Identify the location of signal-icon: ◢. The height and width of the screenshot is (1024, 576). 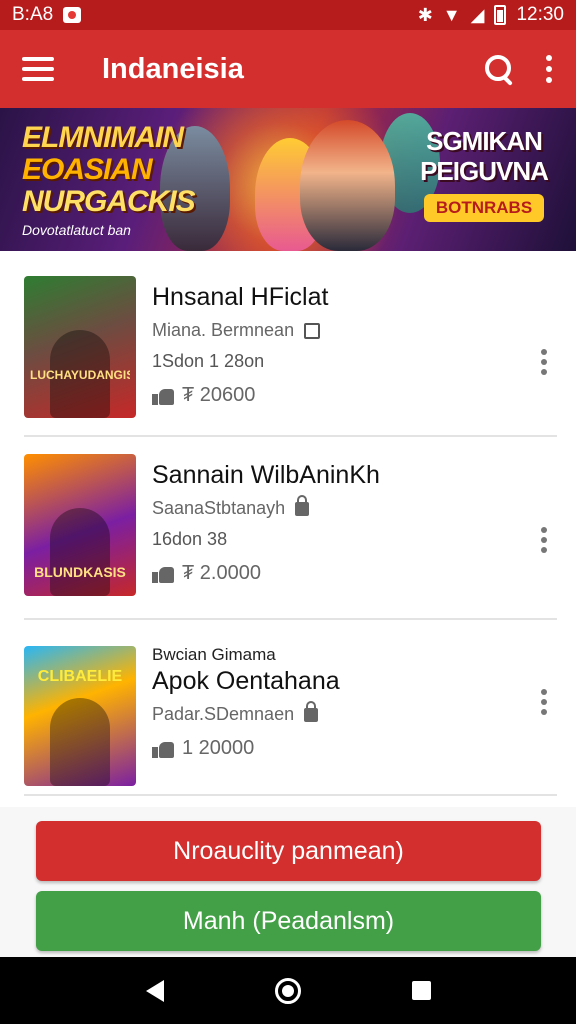
(477, 15).